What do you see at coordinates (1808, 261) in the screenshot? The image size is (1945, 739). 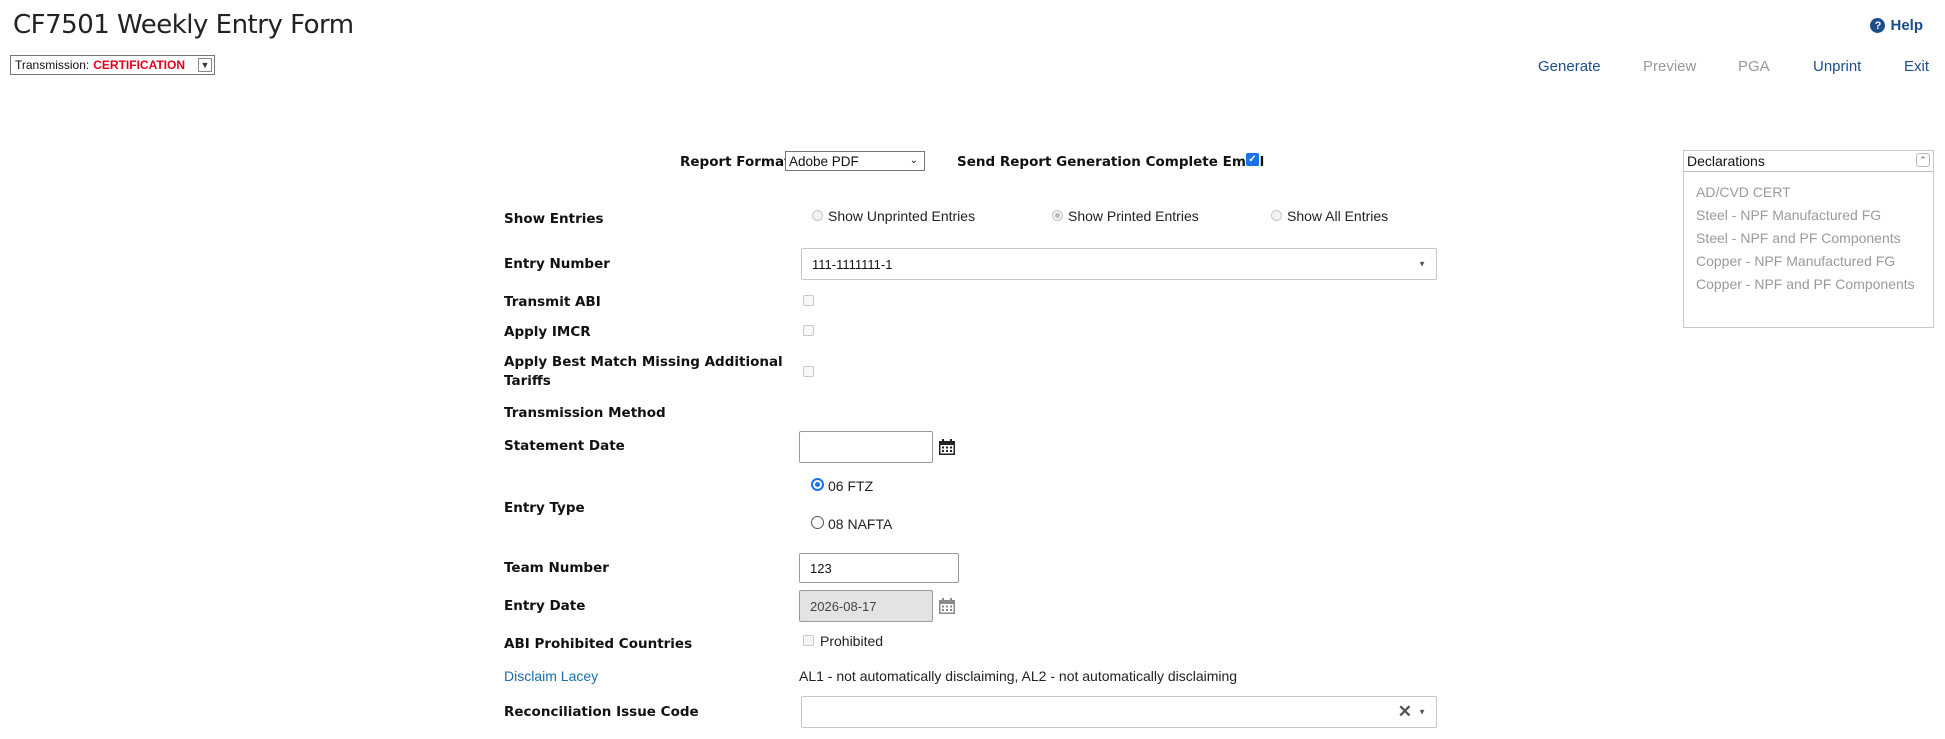 I see `declaration-item: Copper - NPF Manufactured FG` at bounding box center [1808, 261].